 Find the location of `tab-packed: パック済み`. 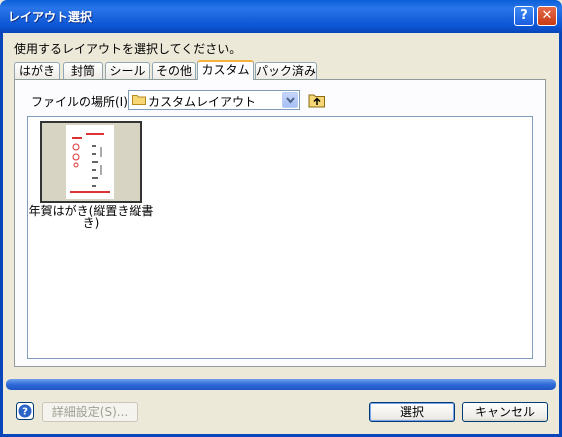

tab-packed: パック済み is located at coordinates (286, 70).